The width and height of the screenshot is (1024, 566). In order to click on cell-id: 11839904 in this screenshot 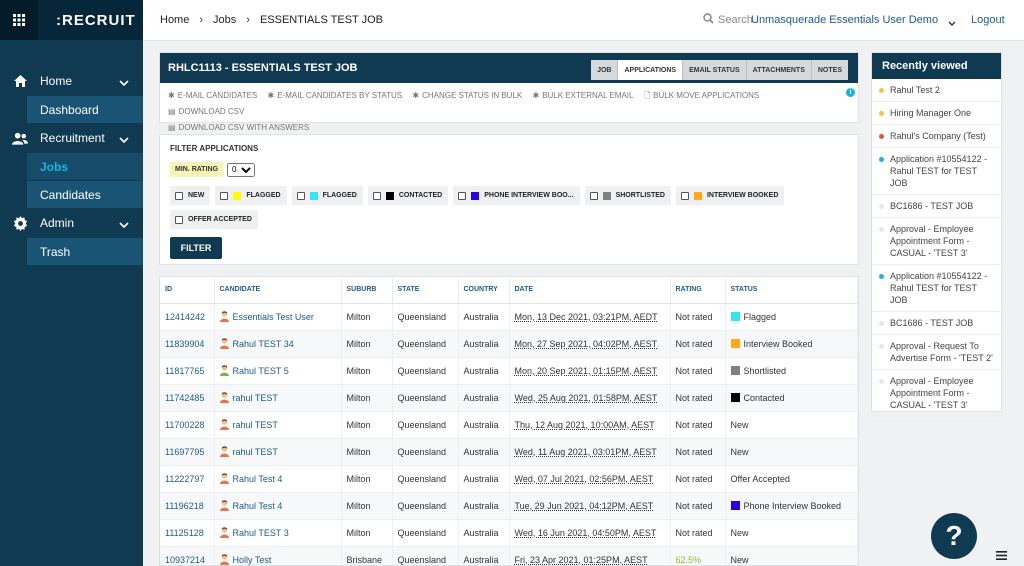, I will do `click(187, 344)`.